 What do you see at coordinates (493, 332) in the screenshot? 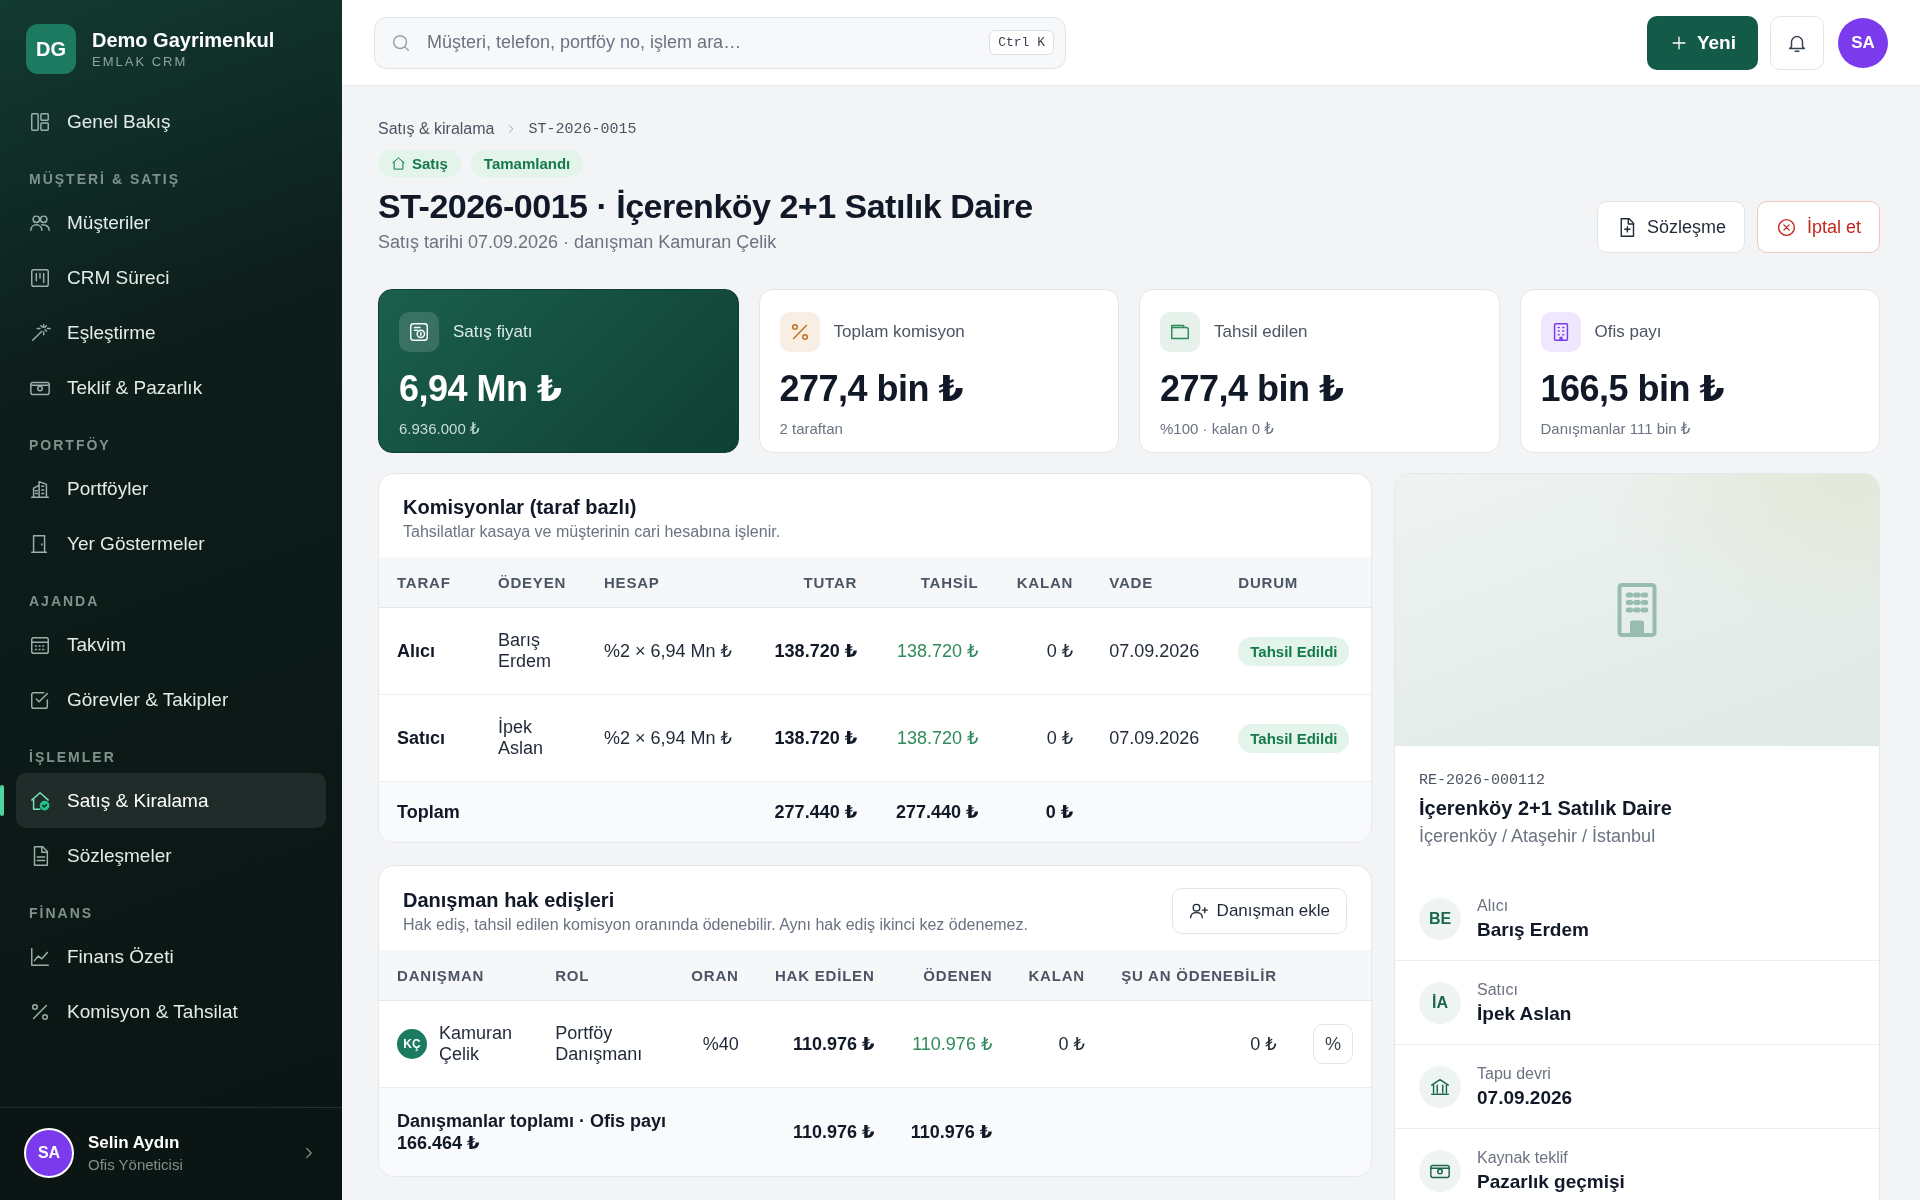
I see `stat-label: Satış fiyatı` at bounding box center [493, 332].